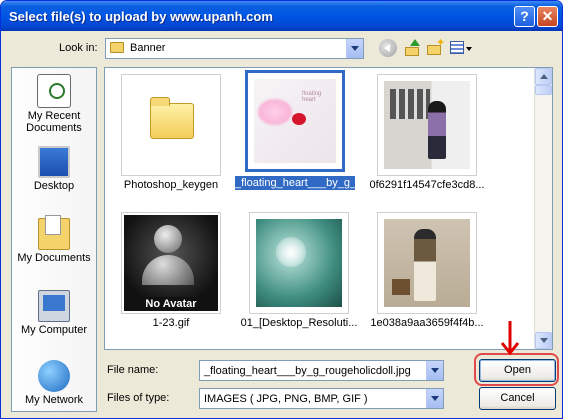 The image size is (563, 419). I want to click on place-my-network: My Network, so click(54, 383).